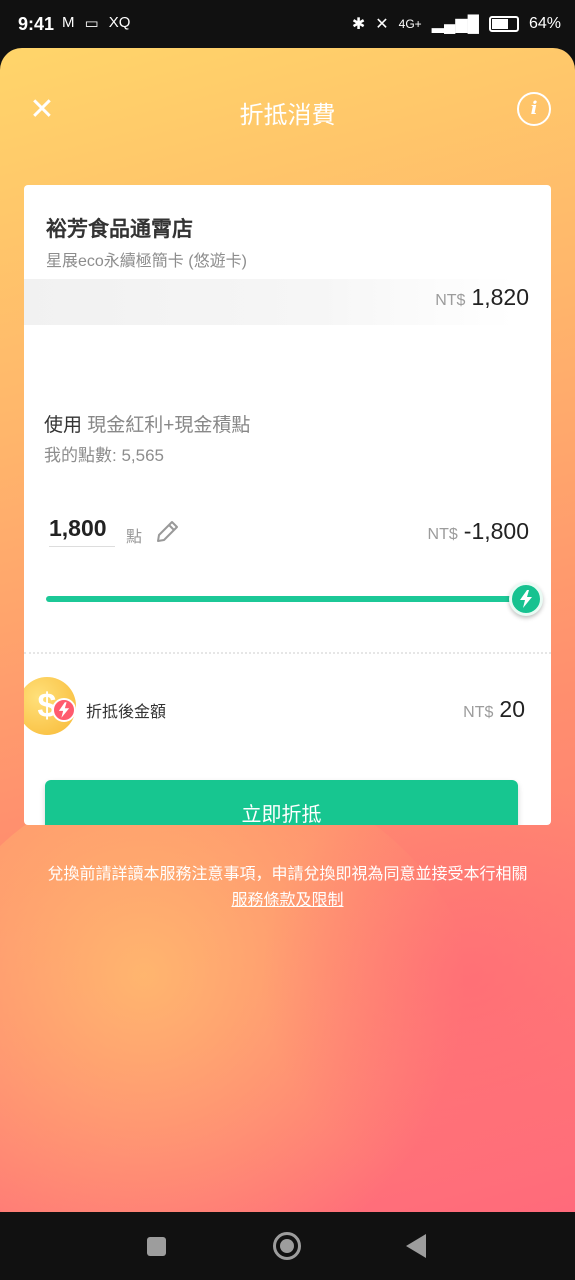  Describe the element at coordinates (119, 22) in the screenshot. I see `xq-icon: XQ` at that location.